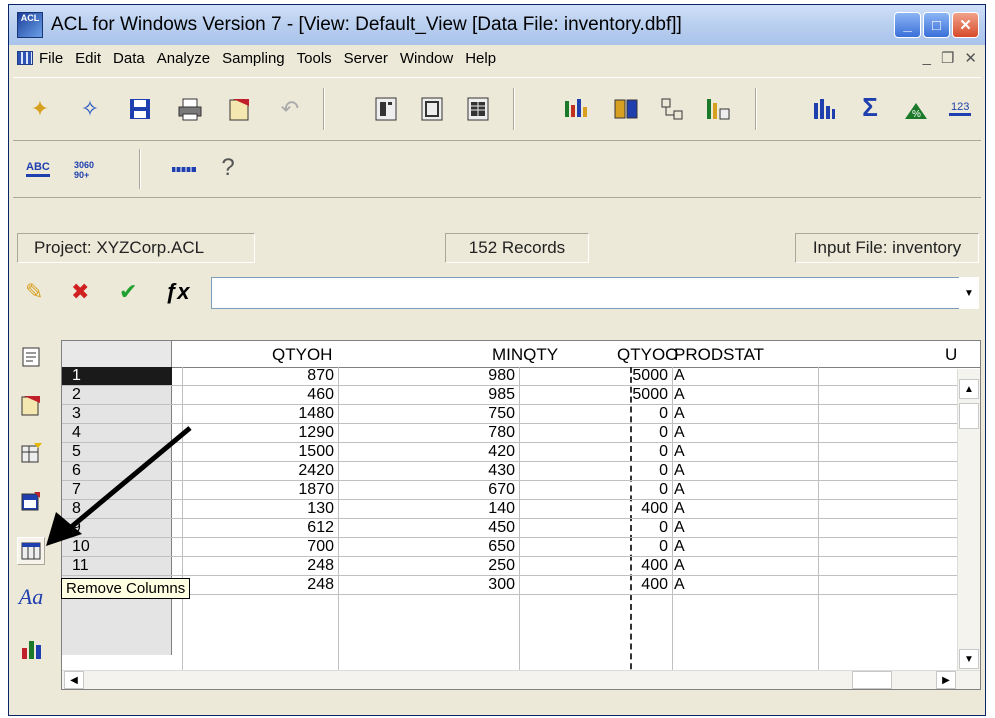 This screenshot has height=718, width=995. What do you see at coordinates (88, 58) in the screenshot?
I see `menu-edit: Edit` at bounding box center [88, 58].